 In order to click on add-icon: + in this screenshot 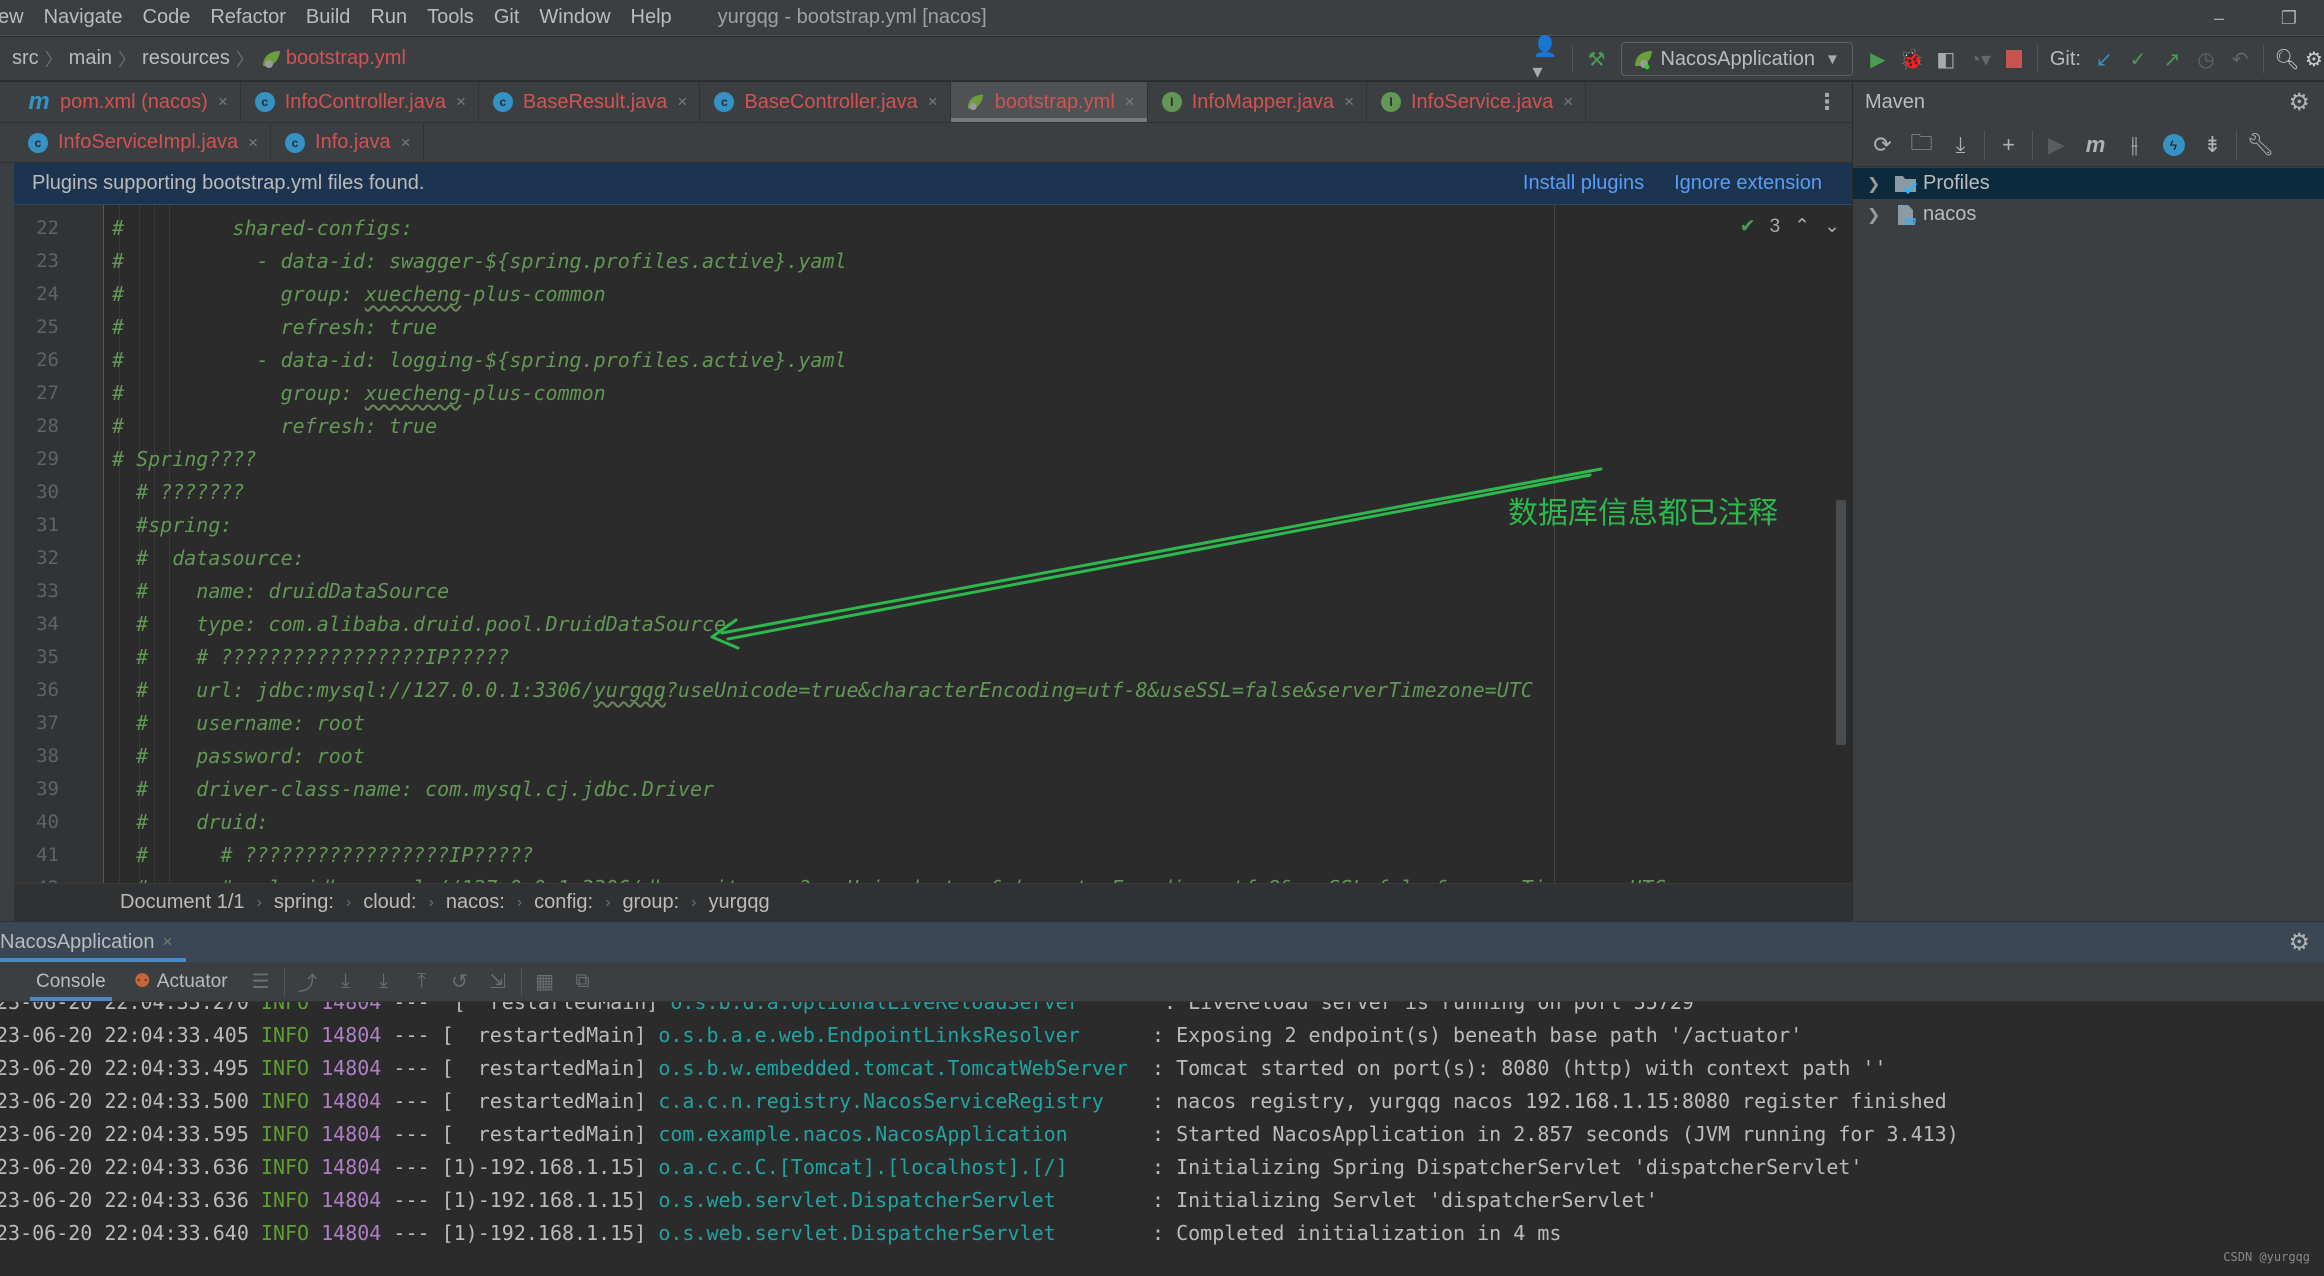, I will do `click(2008, 145)`.